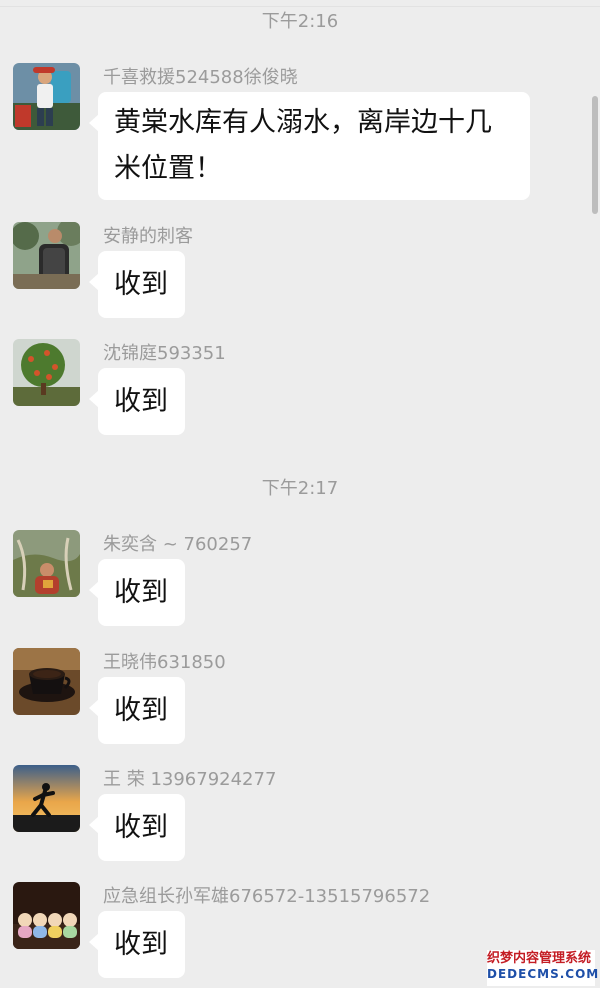 The width and height of the screenshot is (600, 988). I want to click on sender-name: 王 荣 13967924277, so click(190, 779).